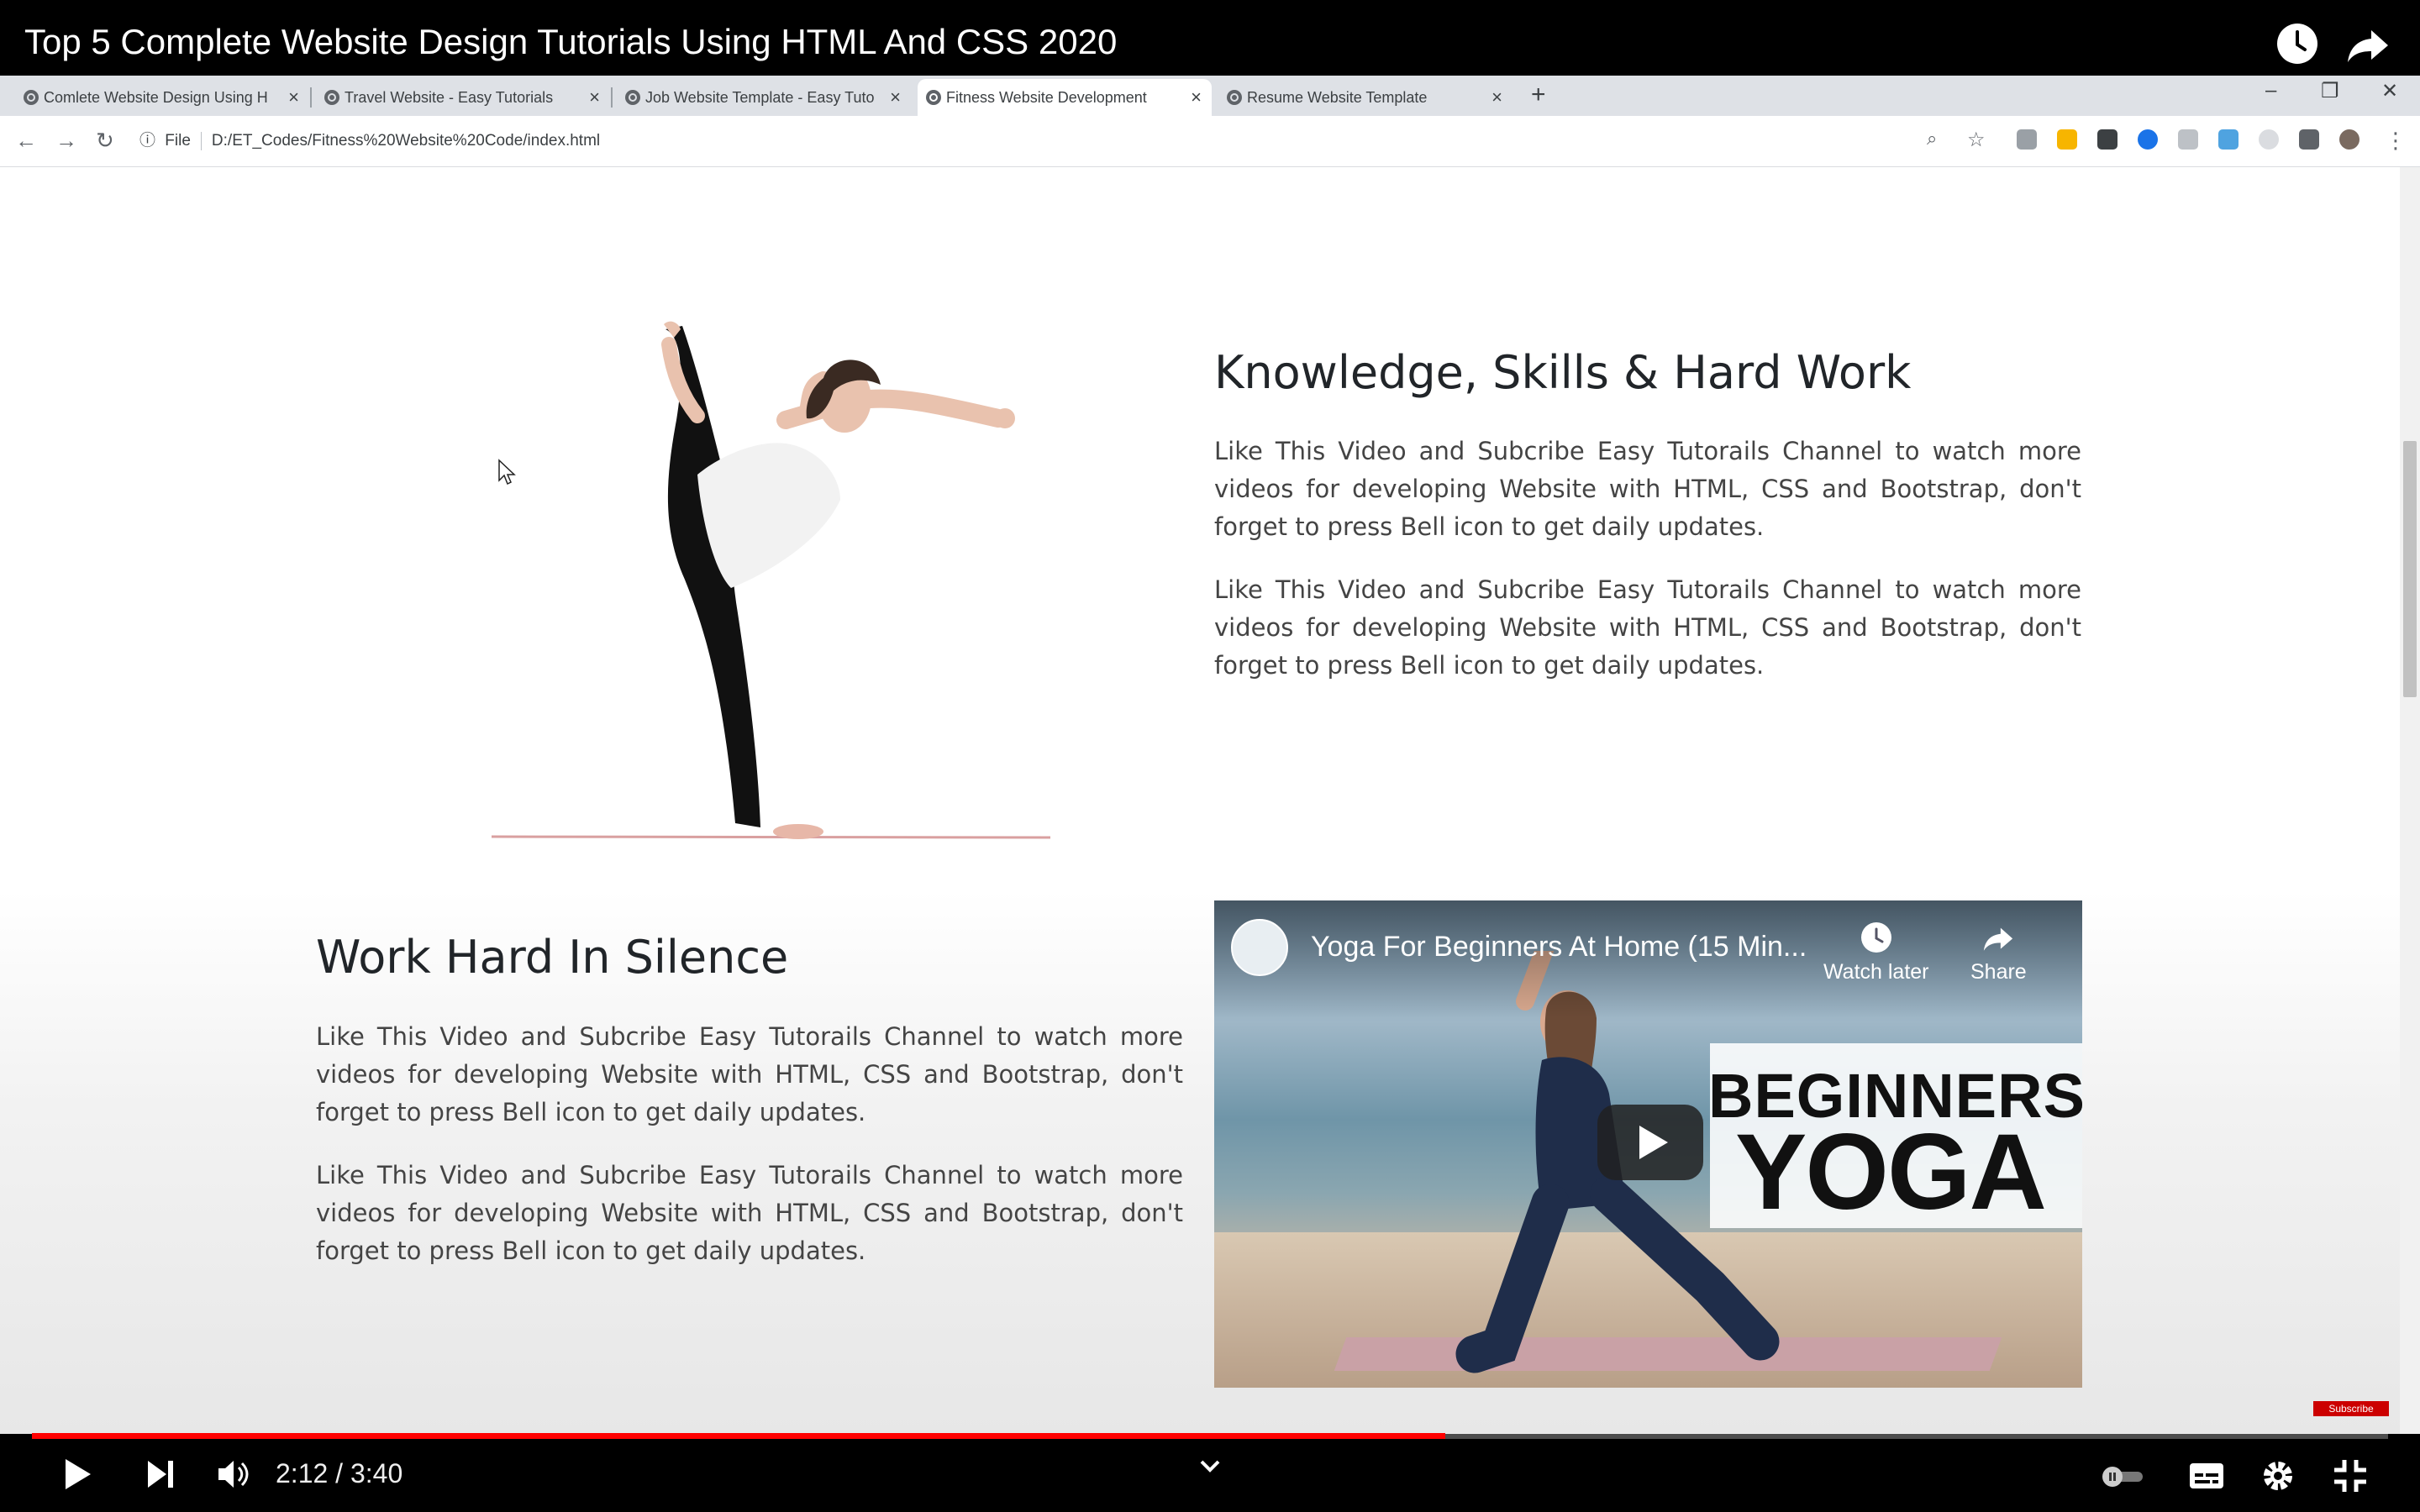 This screenshot has height=1512, width=2420. What do you see at coordinates (2297, 43) in the screenshot?
I see `watch-later-icon` at bounding box center [2297, 43].